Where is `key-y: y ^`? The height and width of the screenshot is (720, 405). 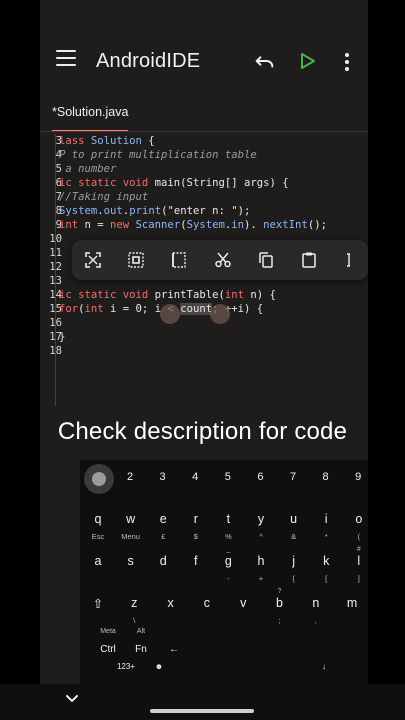
key-y: y ^ is located at coordinates (261, 524).